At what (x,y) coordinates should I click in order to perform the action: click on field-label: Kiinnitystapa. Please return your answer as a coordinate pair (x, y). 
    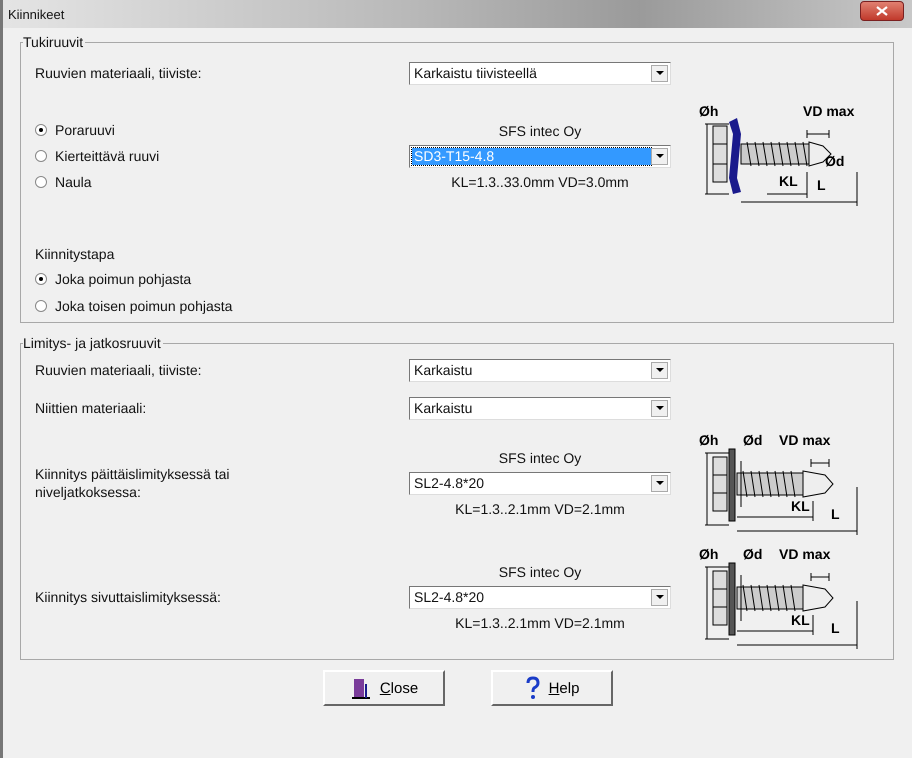
    Looking at the image, I should click on (75, 254).